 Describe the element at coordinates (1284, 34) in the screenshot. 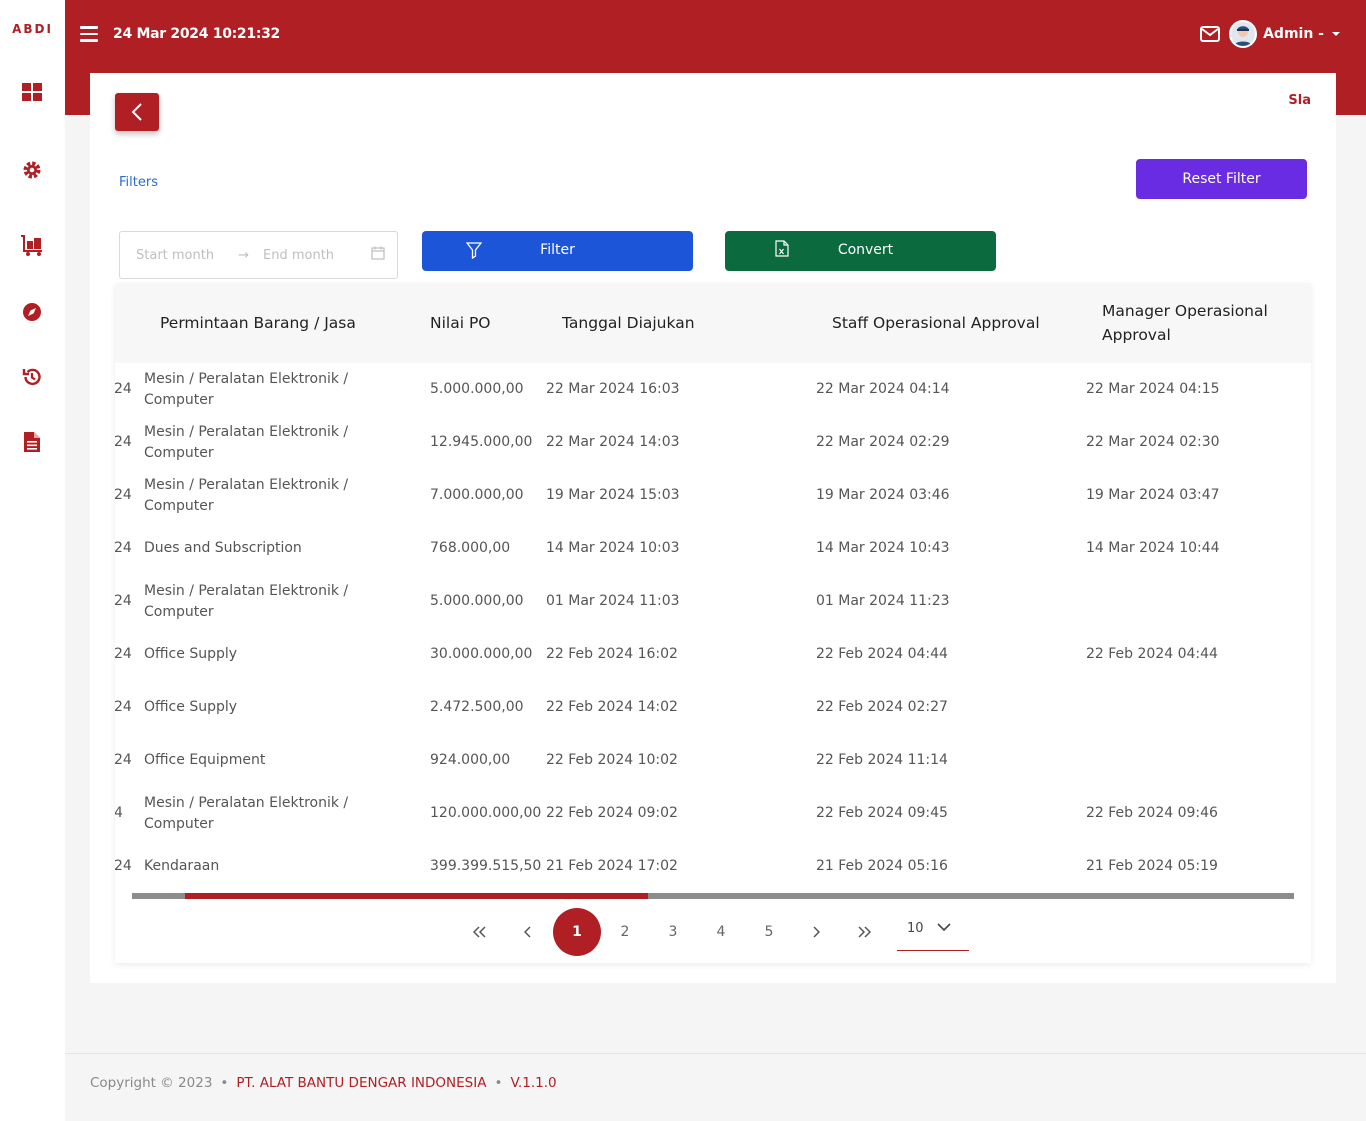

I see `user-menu: Admin -` at that location.